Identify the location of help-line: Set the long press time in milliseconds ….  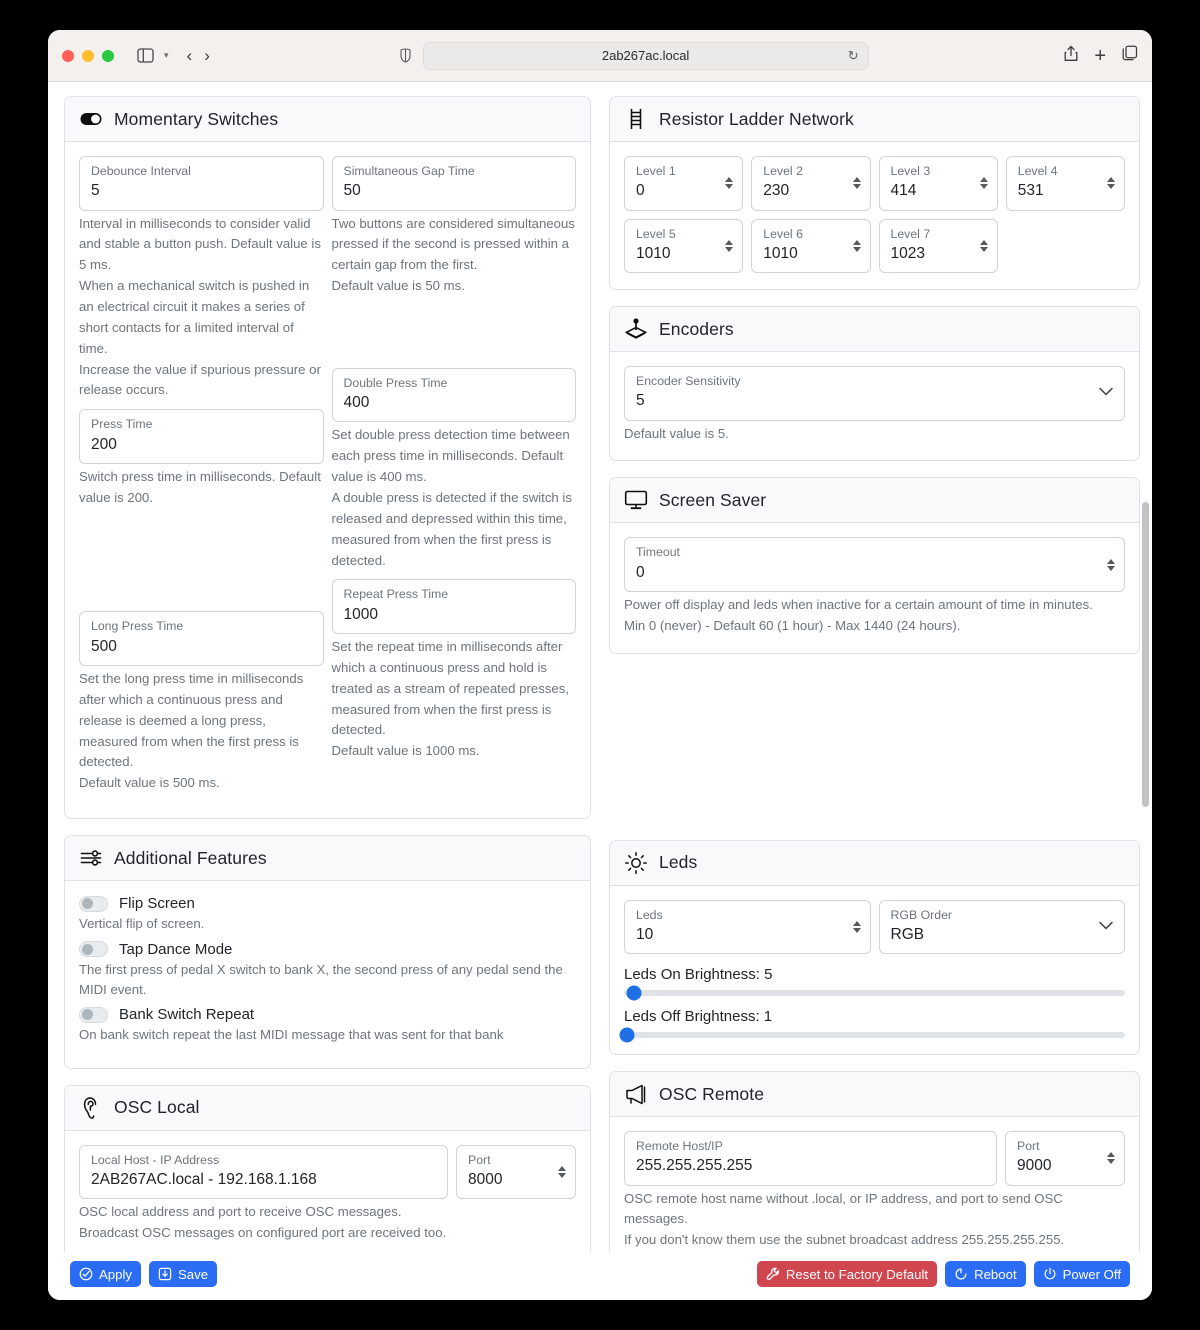
(191, 720).